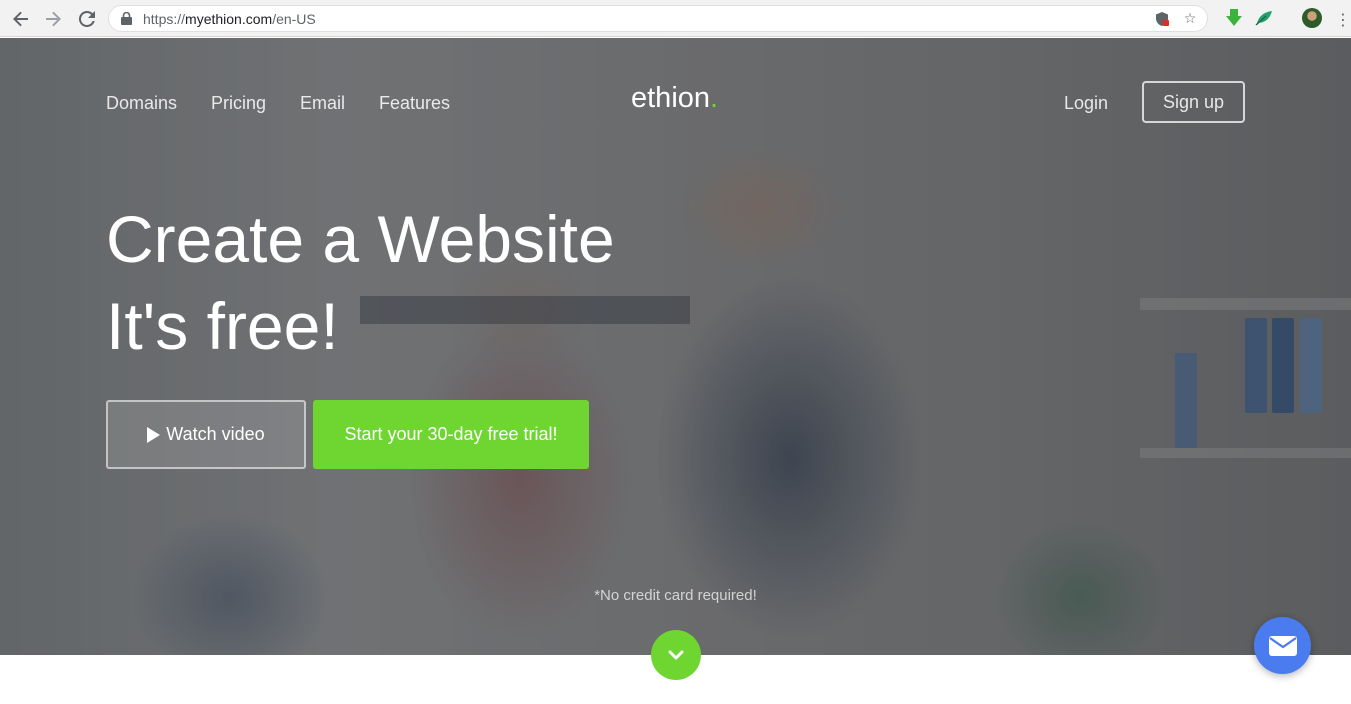  Describe the element at coordinates (675, 595) in the screenshot. I see `no-credit-card-note: *No credit card required!` at that location.